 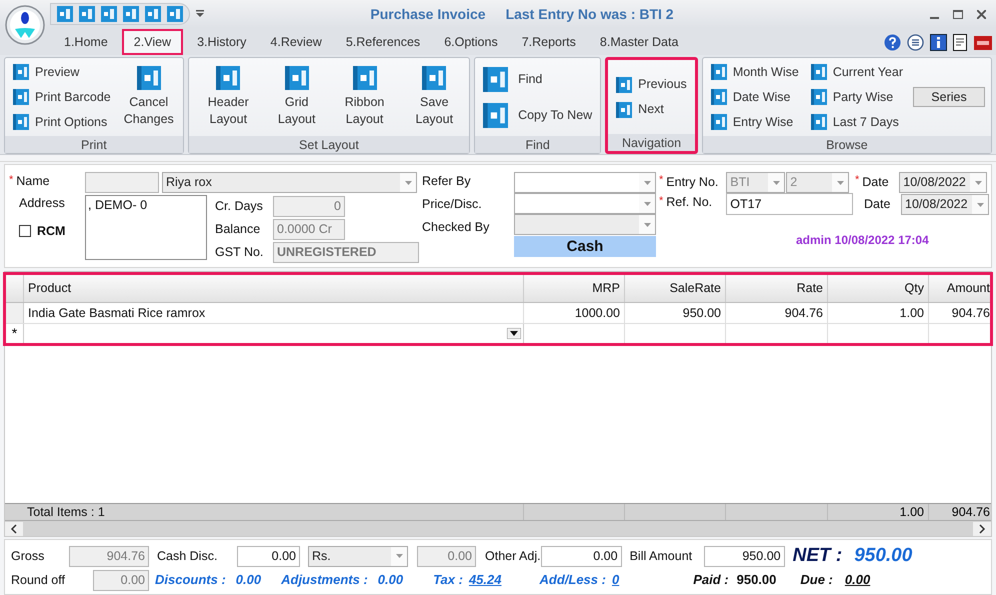 I want to click on column-header: Qty, so click(x=878, y=288).